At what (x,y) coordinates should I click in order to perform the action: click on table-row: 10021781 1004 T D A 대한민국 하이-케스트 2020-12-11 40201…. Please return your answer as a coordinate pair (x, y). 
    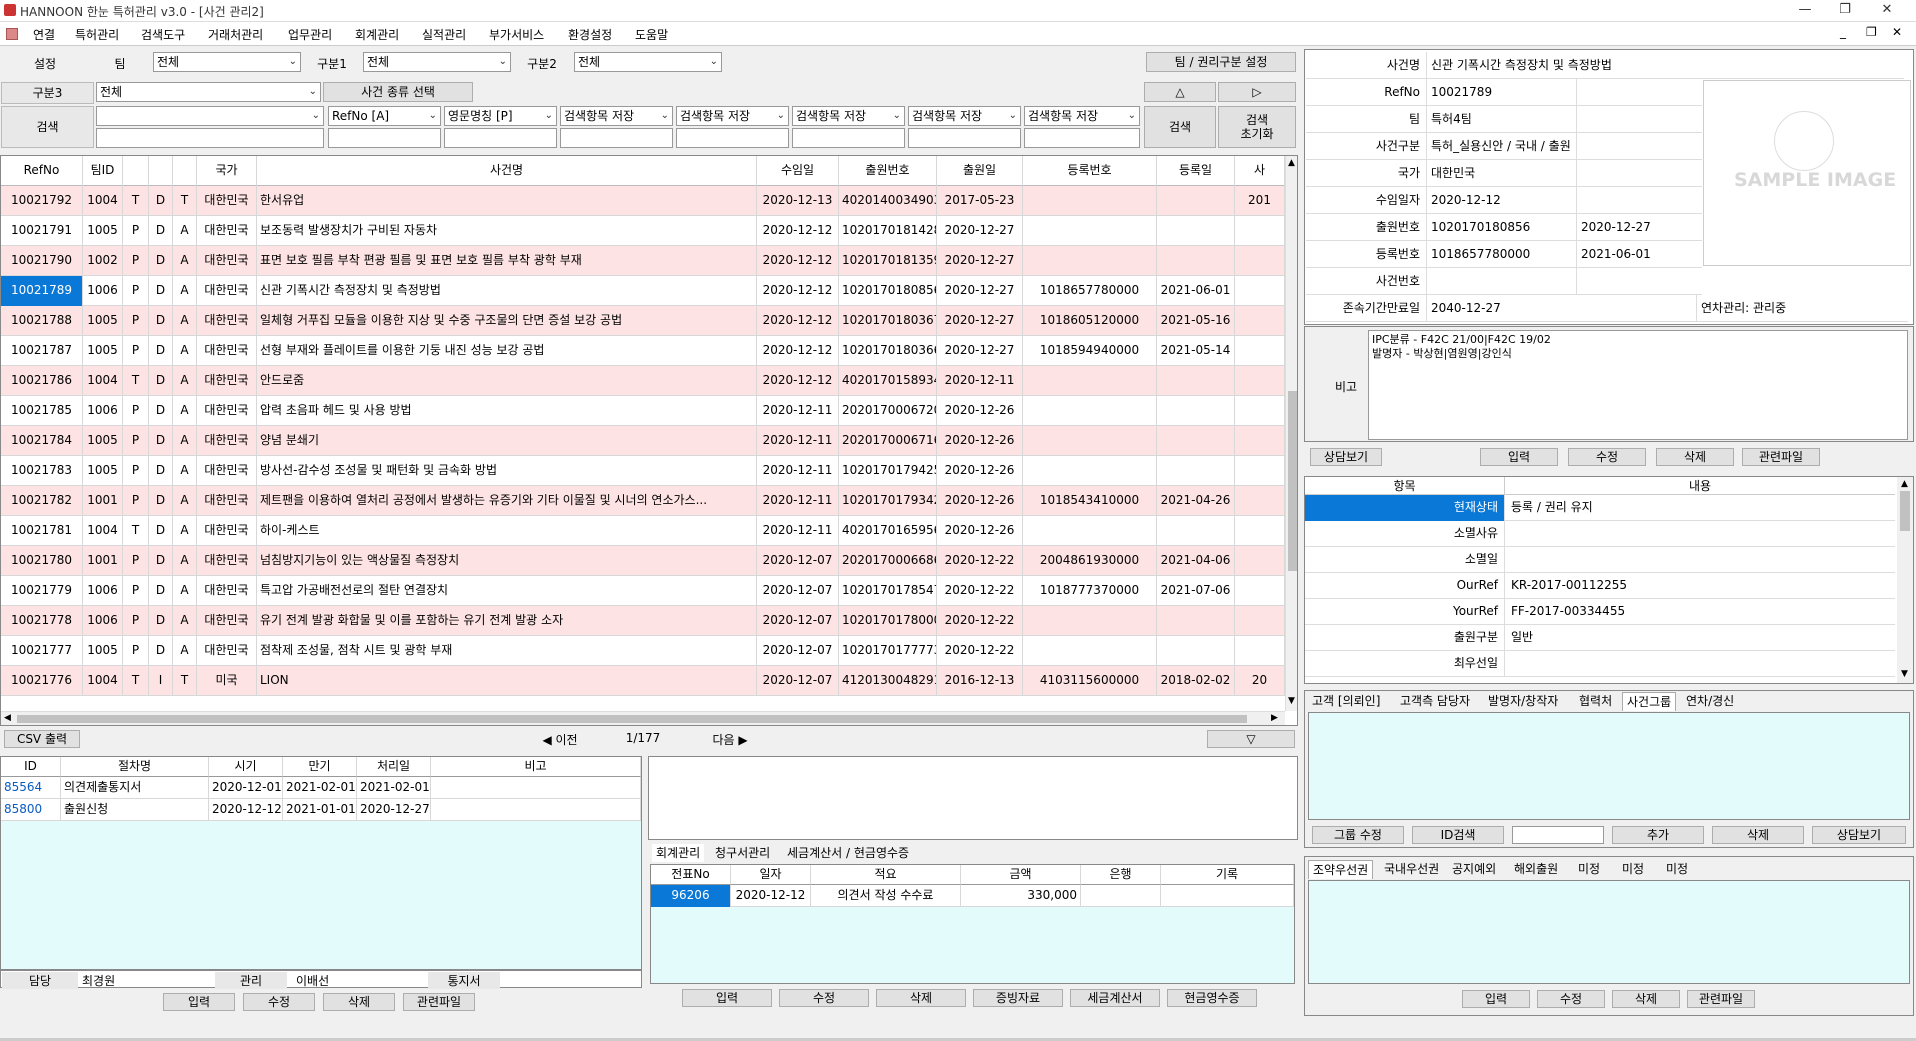
    Looking at the image, I should click on (643, 531).